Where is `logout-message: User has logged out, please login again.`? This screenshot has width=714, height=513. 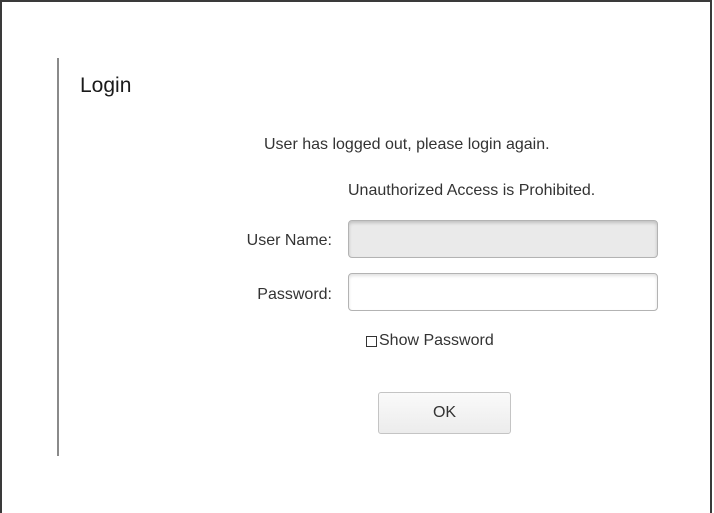 logout-message: User has logged out, please login again. is located at coordinates (407, 144).